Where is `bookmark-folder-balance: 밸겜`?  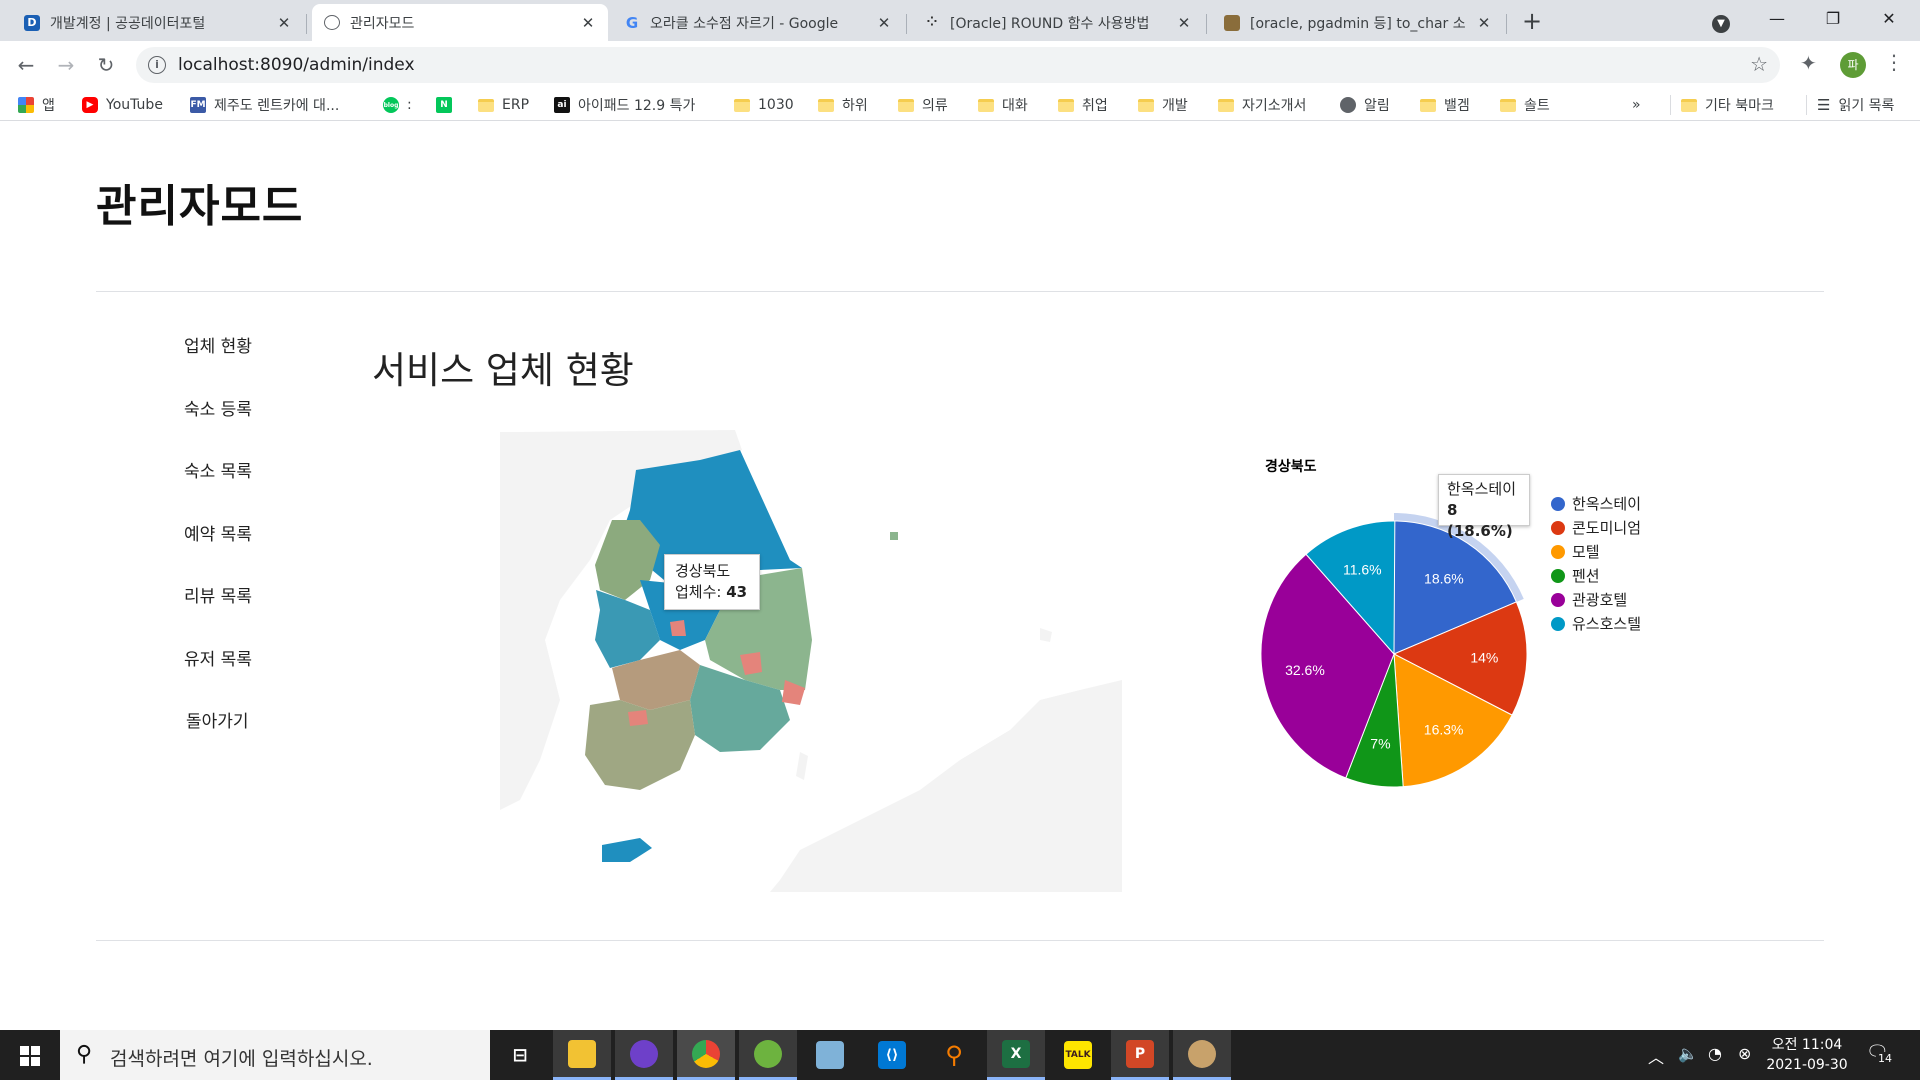
bookmark-folder-balance: 밸겜 is located at coordinates (1445, 105).